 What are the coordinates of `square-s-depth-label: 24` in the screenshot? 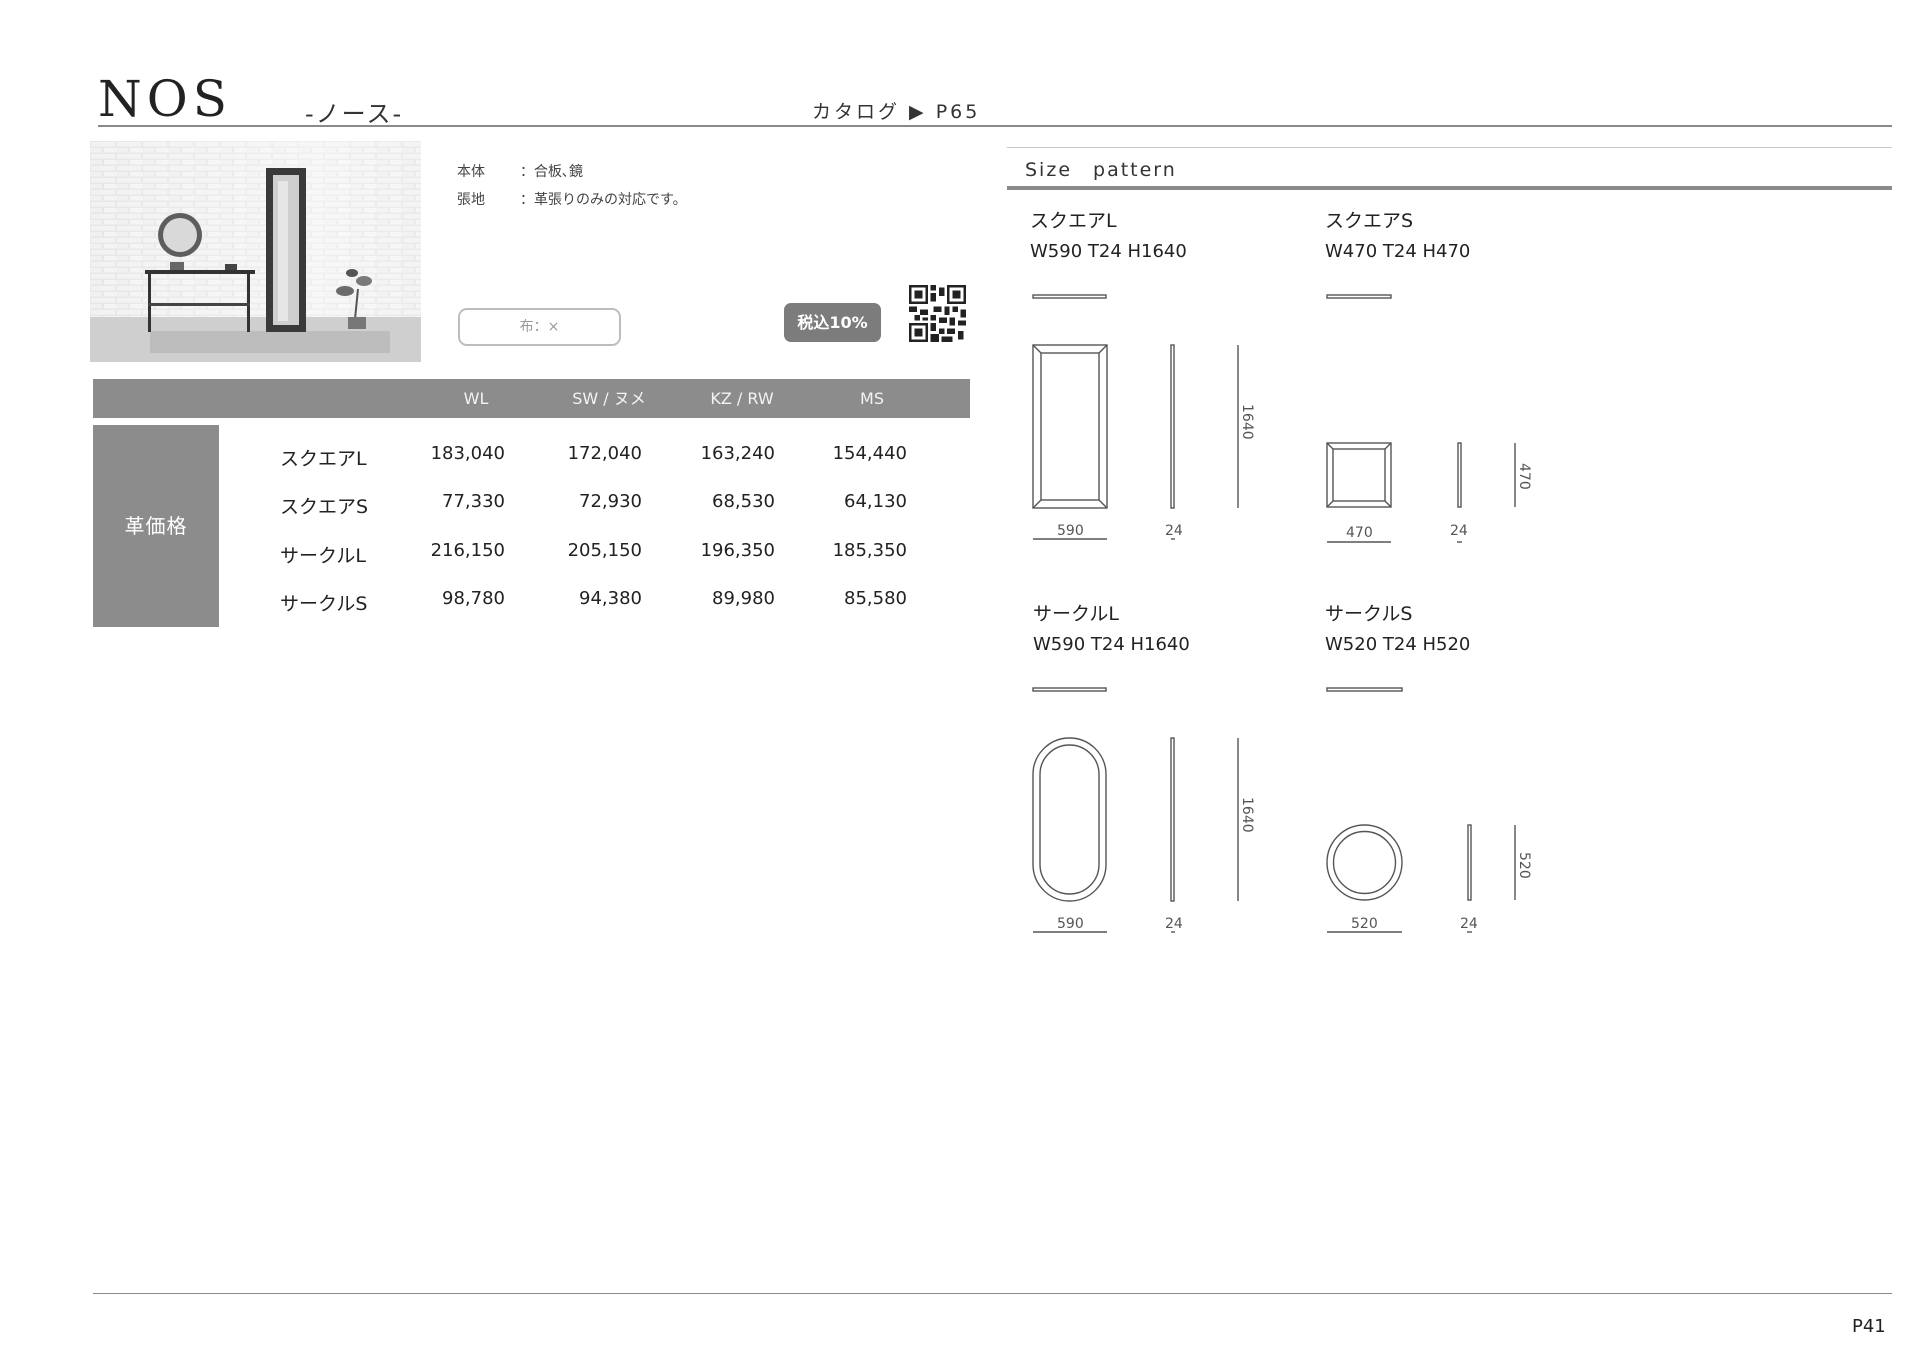 It's located at (1459, 531).